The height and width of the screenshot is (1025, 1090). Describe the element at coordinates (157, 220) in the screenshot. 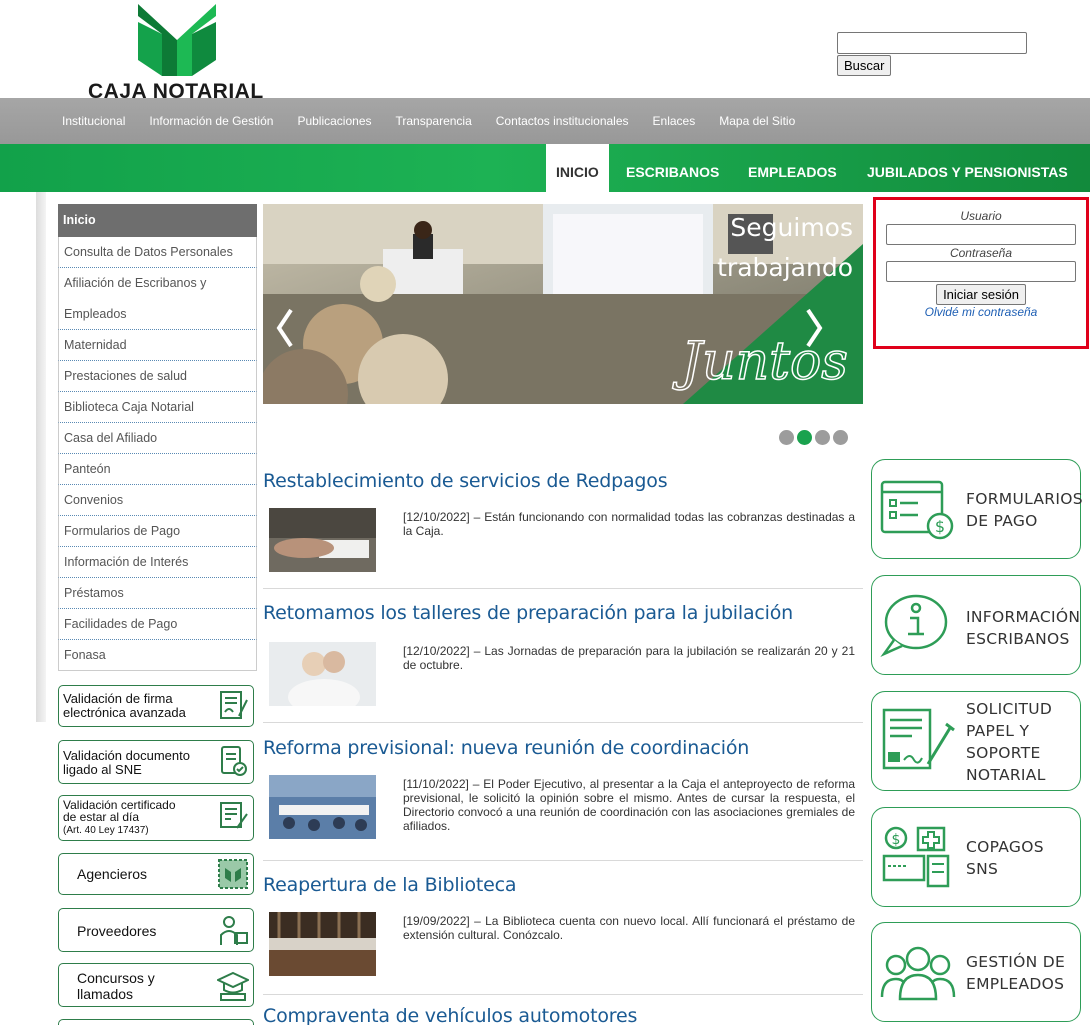

I see `sidebar-item-inicio: Inicio` at that location.